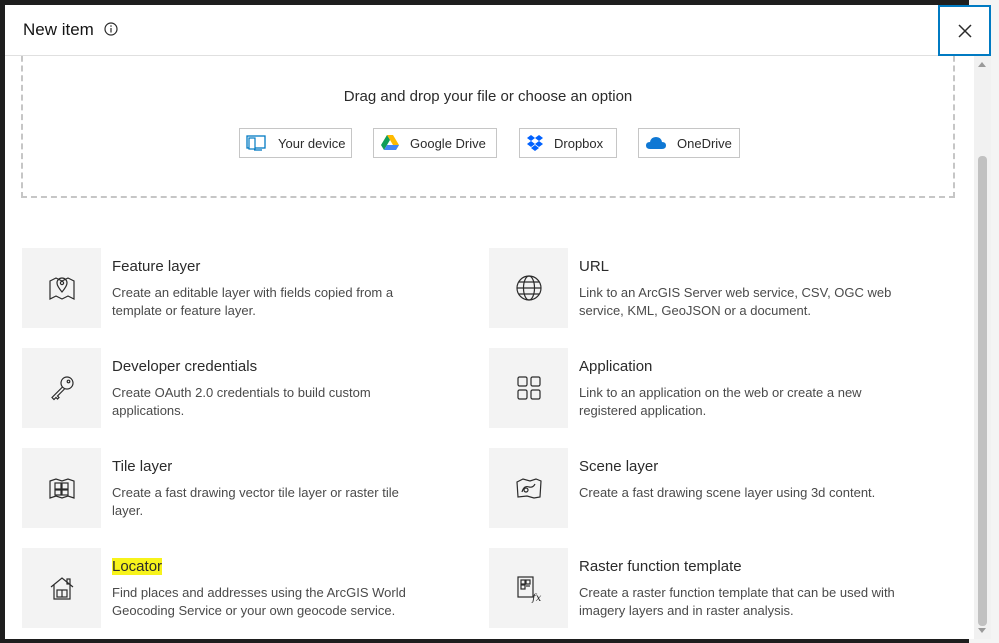 The height and width of the screenshot is (643, 999). What do you see at coordinates (390, 142) in the screenshot?
I see `google-drive-icon` at bounding box center [390, 142].